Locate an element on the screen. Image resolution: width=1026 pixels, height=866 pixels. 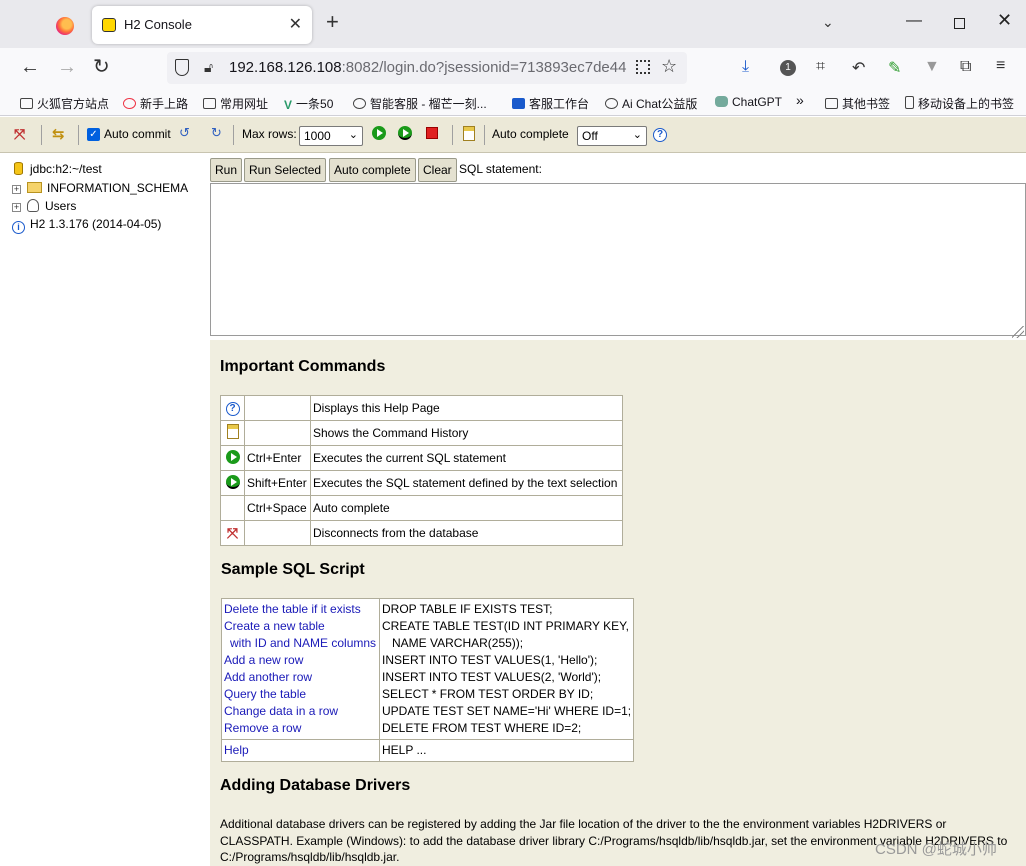
database-icon is located at coordinates (18, 168).